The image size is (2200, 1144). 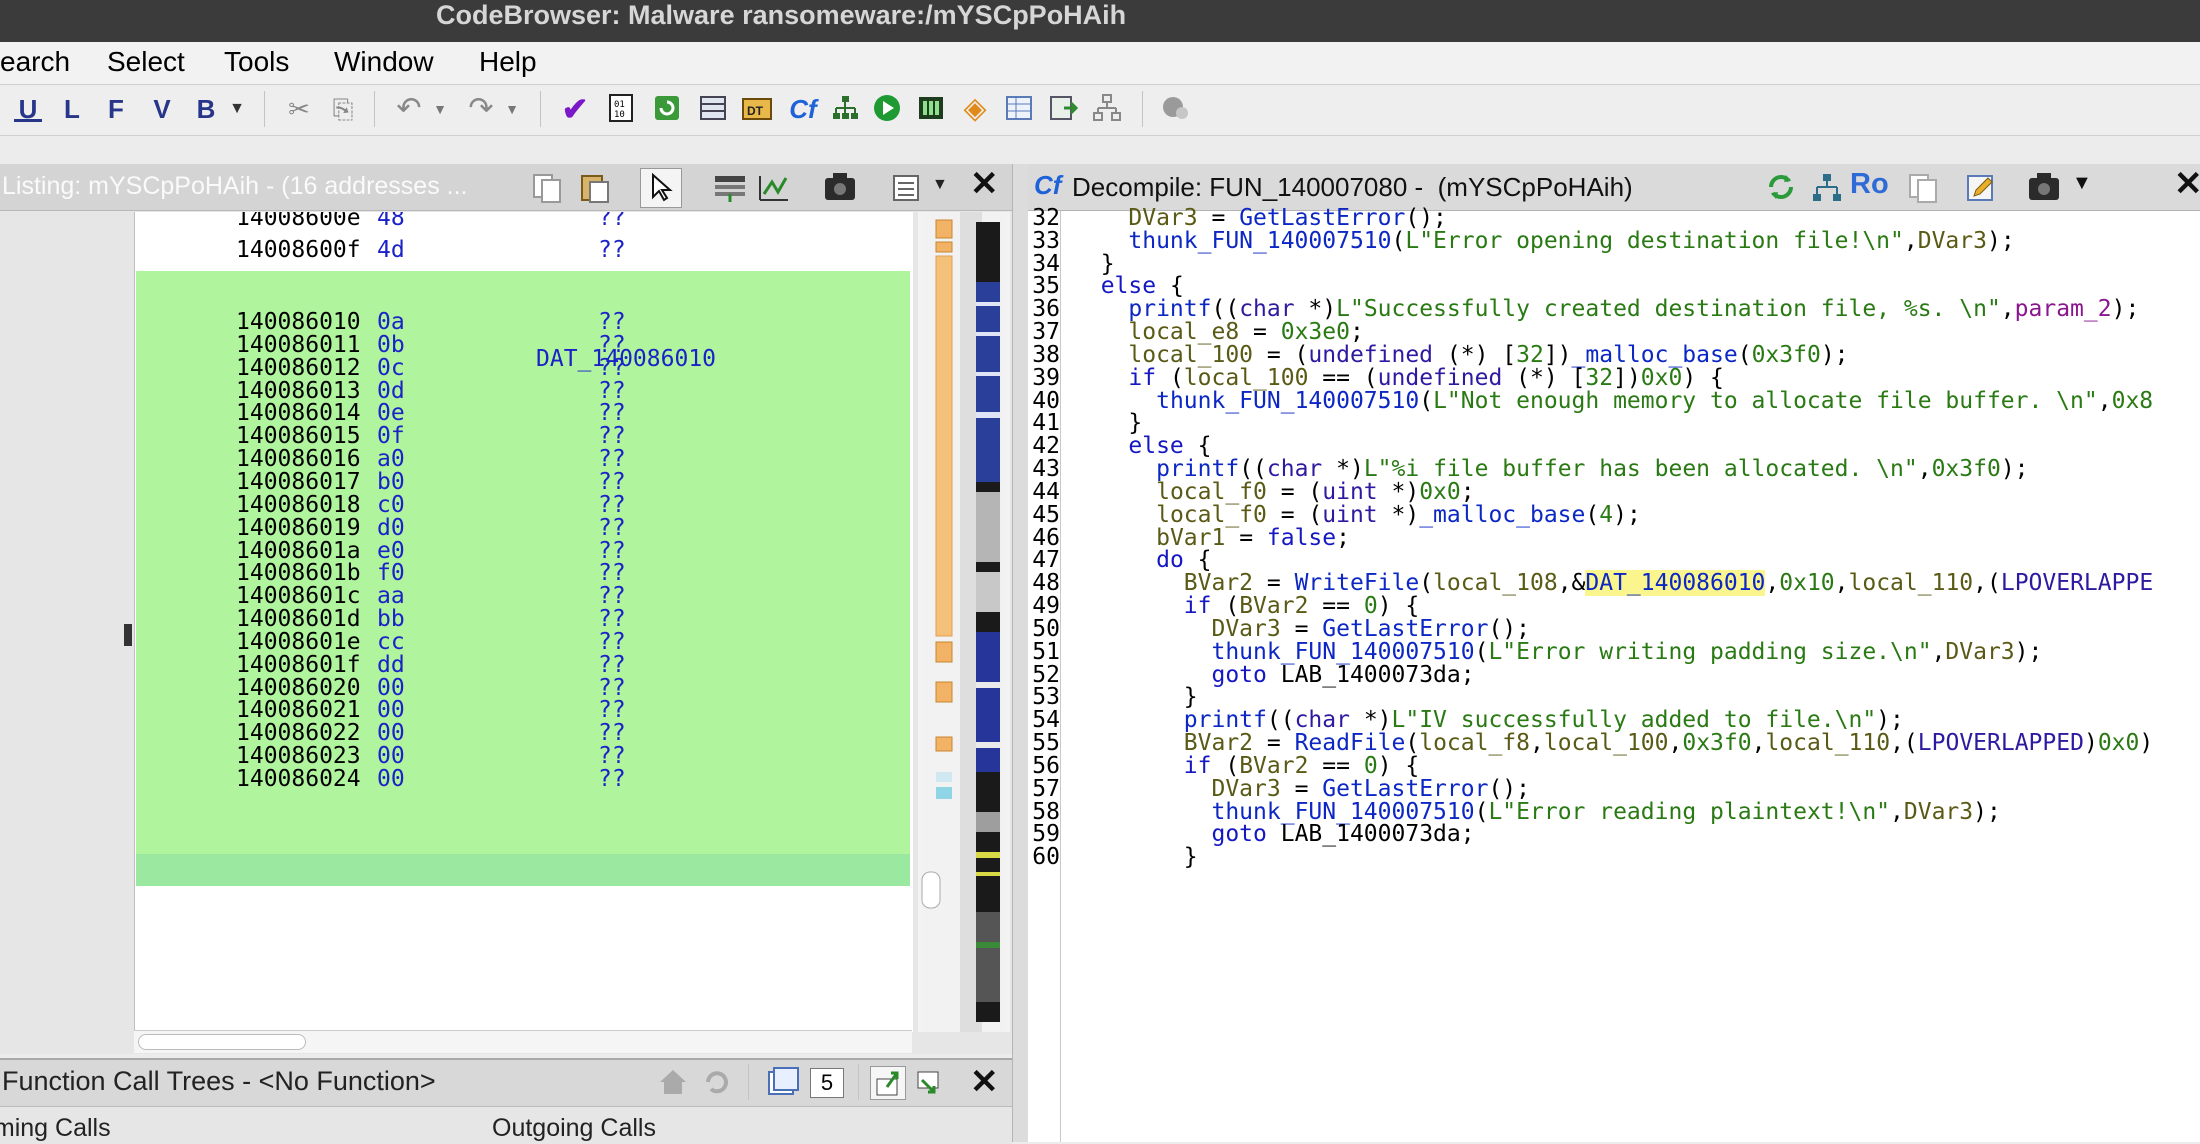 What do you see at coordinates (1107, 109) in the screenshot?
I see `tree-icon` at bounding box center [1107, 109].